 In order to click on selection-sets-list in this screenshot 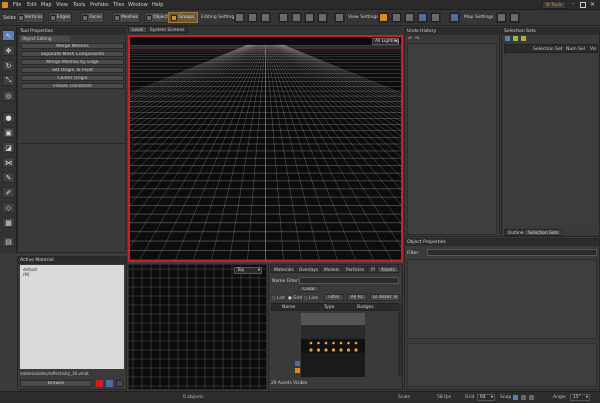, I will do `click(551, 140)`.